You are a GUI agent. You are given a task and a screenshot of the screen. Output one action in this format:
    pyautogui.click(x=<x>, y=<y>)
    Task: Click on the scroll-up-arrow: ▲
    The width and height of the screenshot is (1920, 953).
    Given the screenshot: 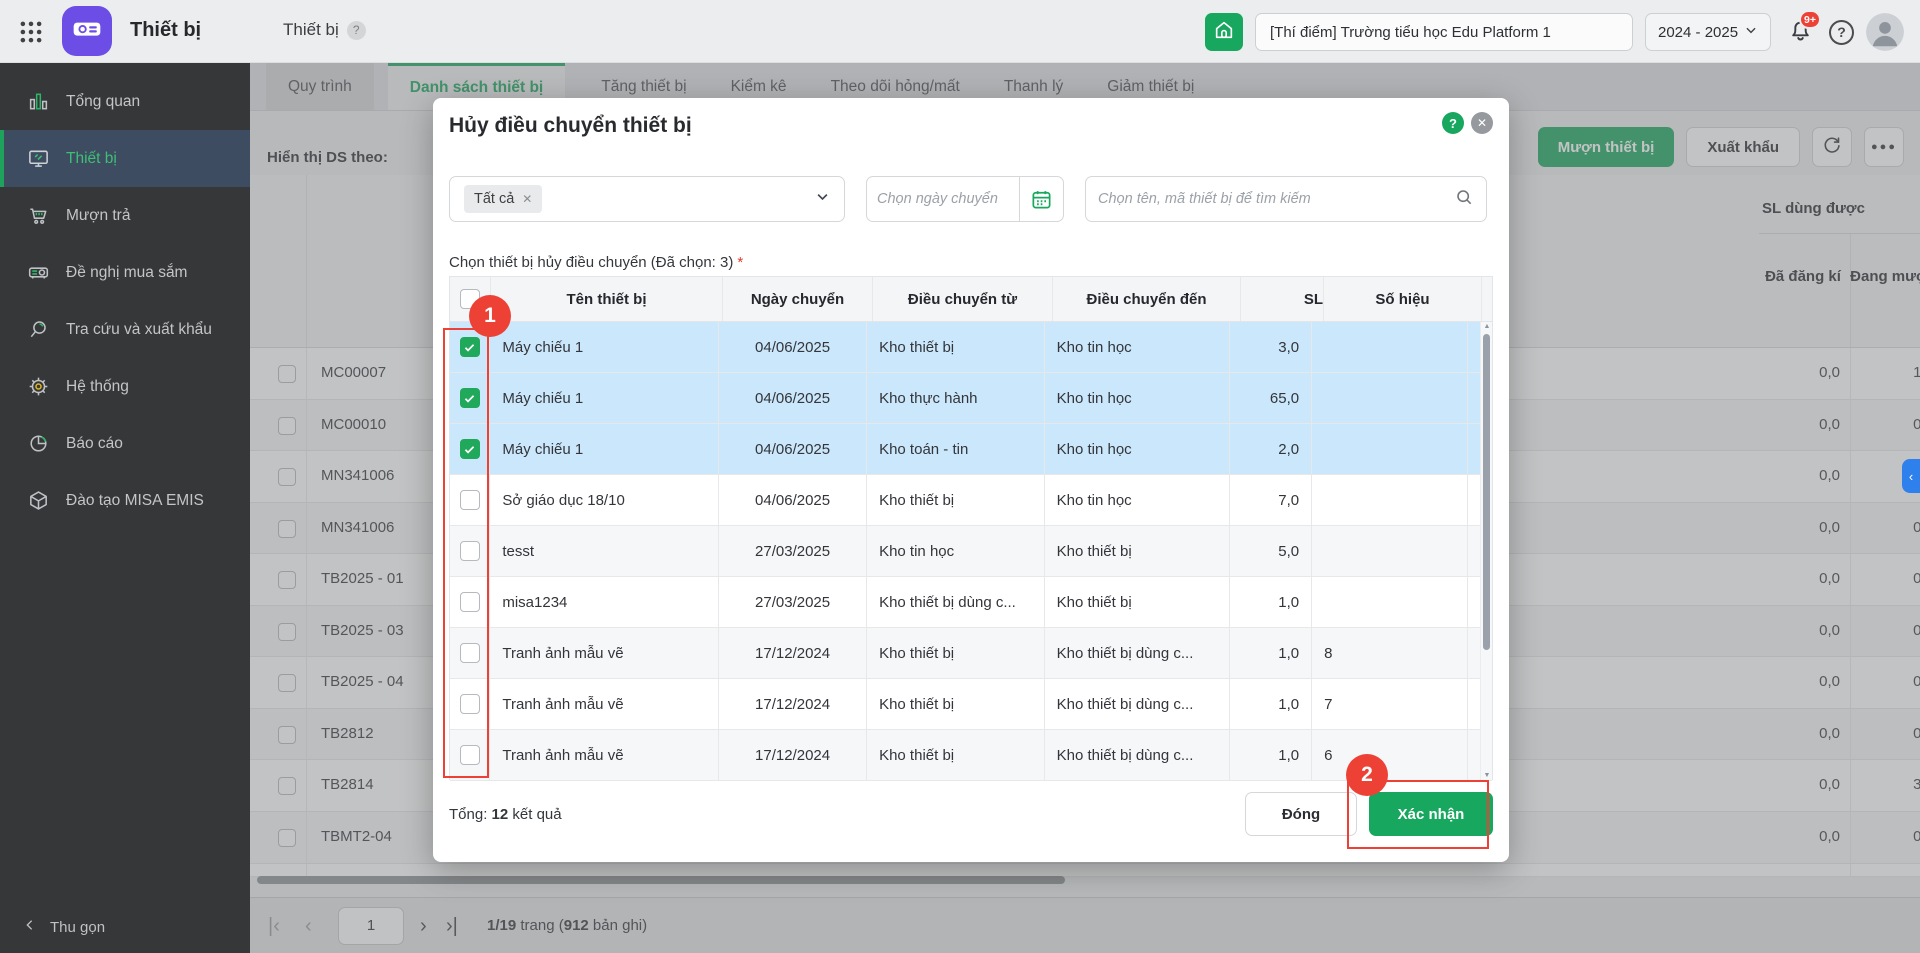 What is the action you would take?
    pyautogui.click(x=1487, y=326)
    